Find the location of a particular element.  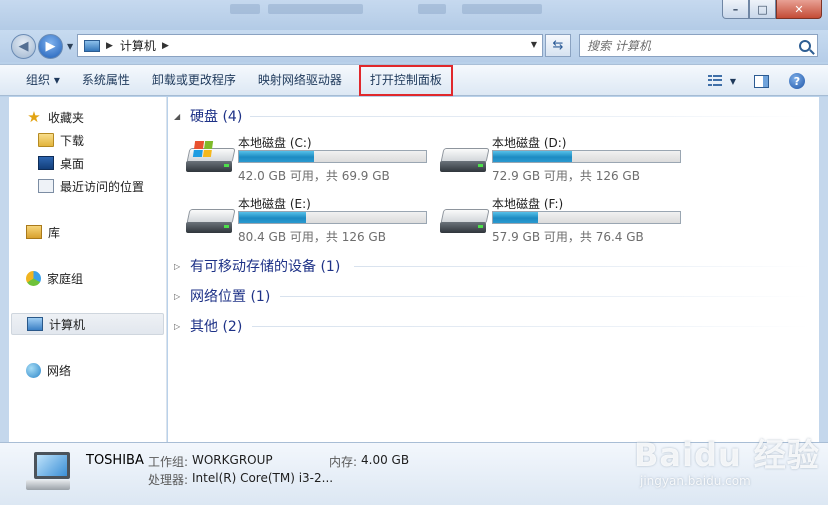

sidebar-item-recent-places: 最近访问的位置 is located at coordinates (91, 186).